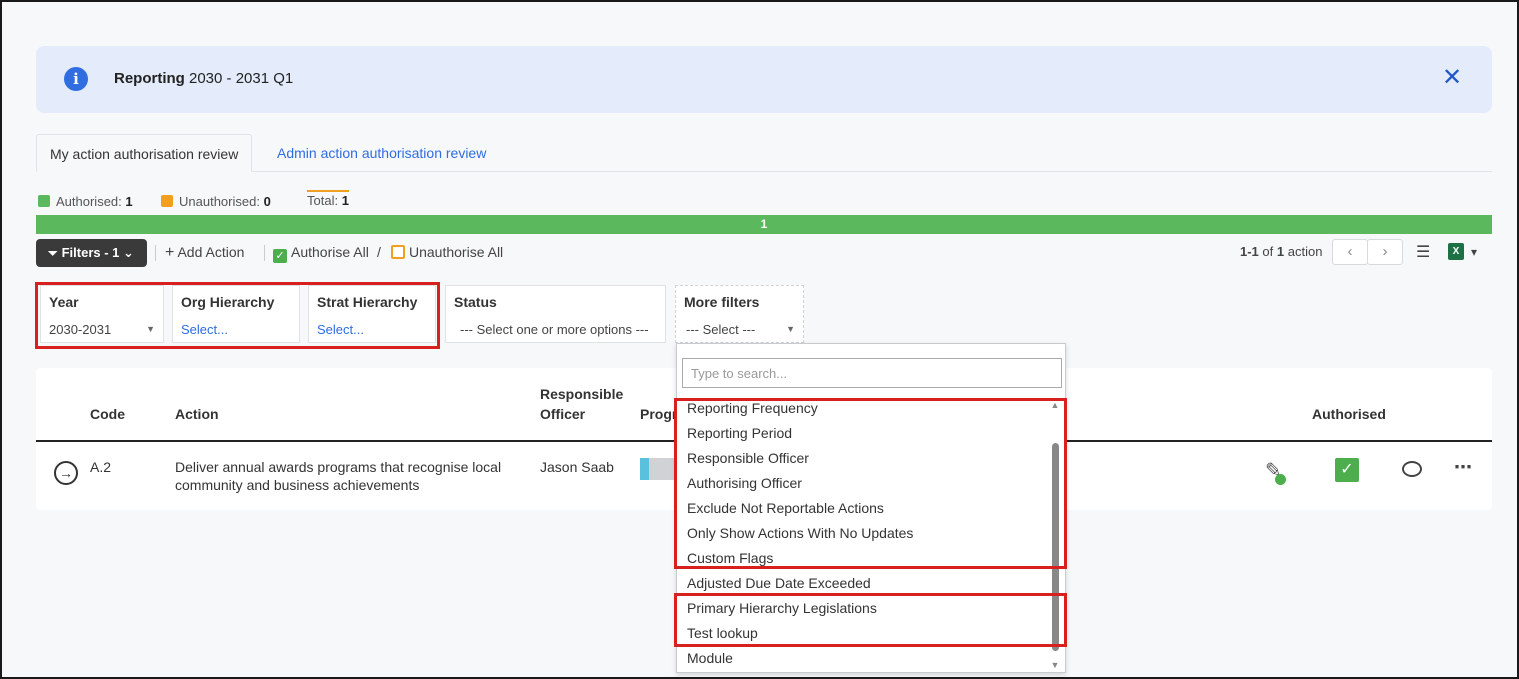 Image resolution: width=1519 pixels, height=679 pixels. What do you see at coordinates (1385, 252) in the screenshot?
I see `next-page-button: ›` at bounding box center [1385, 252].